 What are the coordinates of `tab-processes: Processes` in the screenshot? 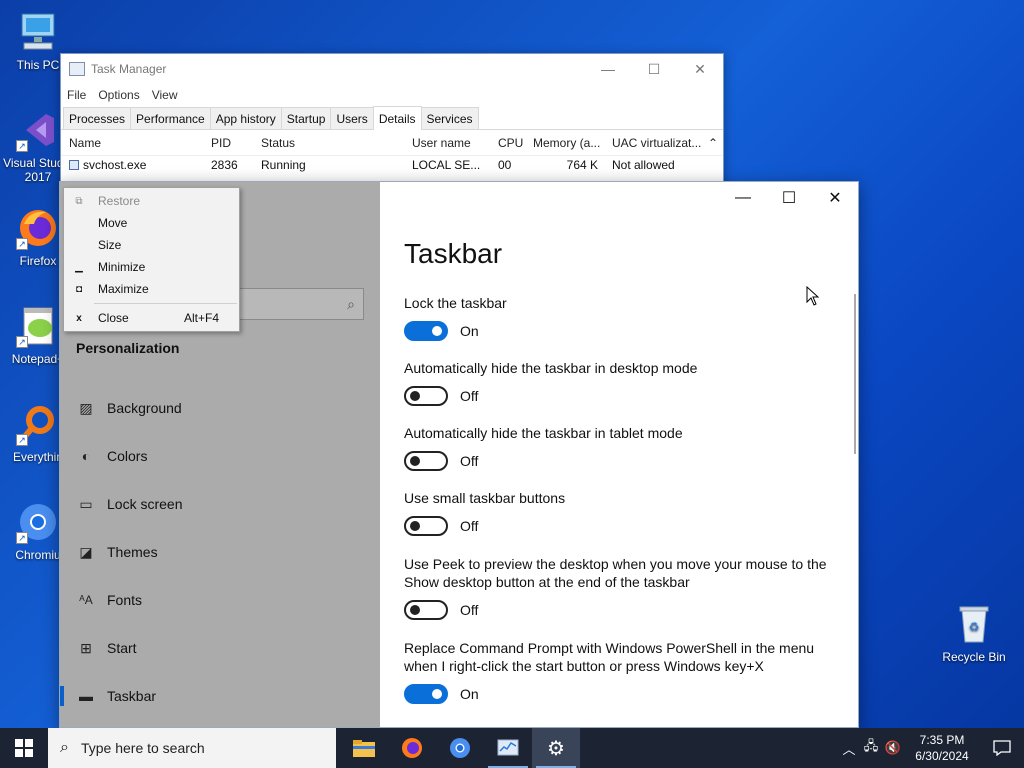 It's located at (97, 118).